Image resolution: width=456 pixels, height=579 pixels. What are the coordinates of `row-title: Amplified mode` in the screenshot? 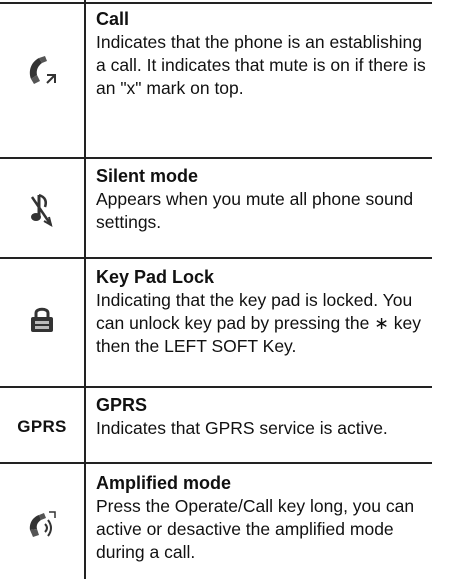 It's located at (164, 483).